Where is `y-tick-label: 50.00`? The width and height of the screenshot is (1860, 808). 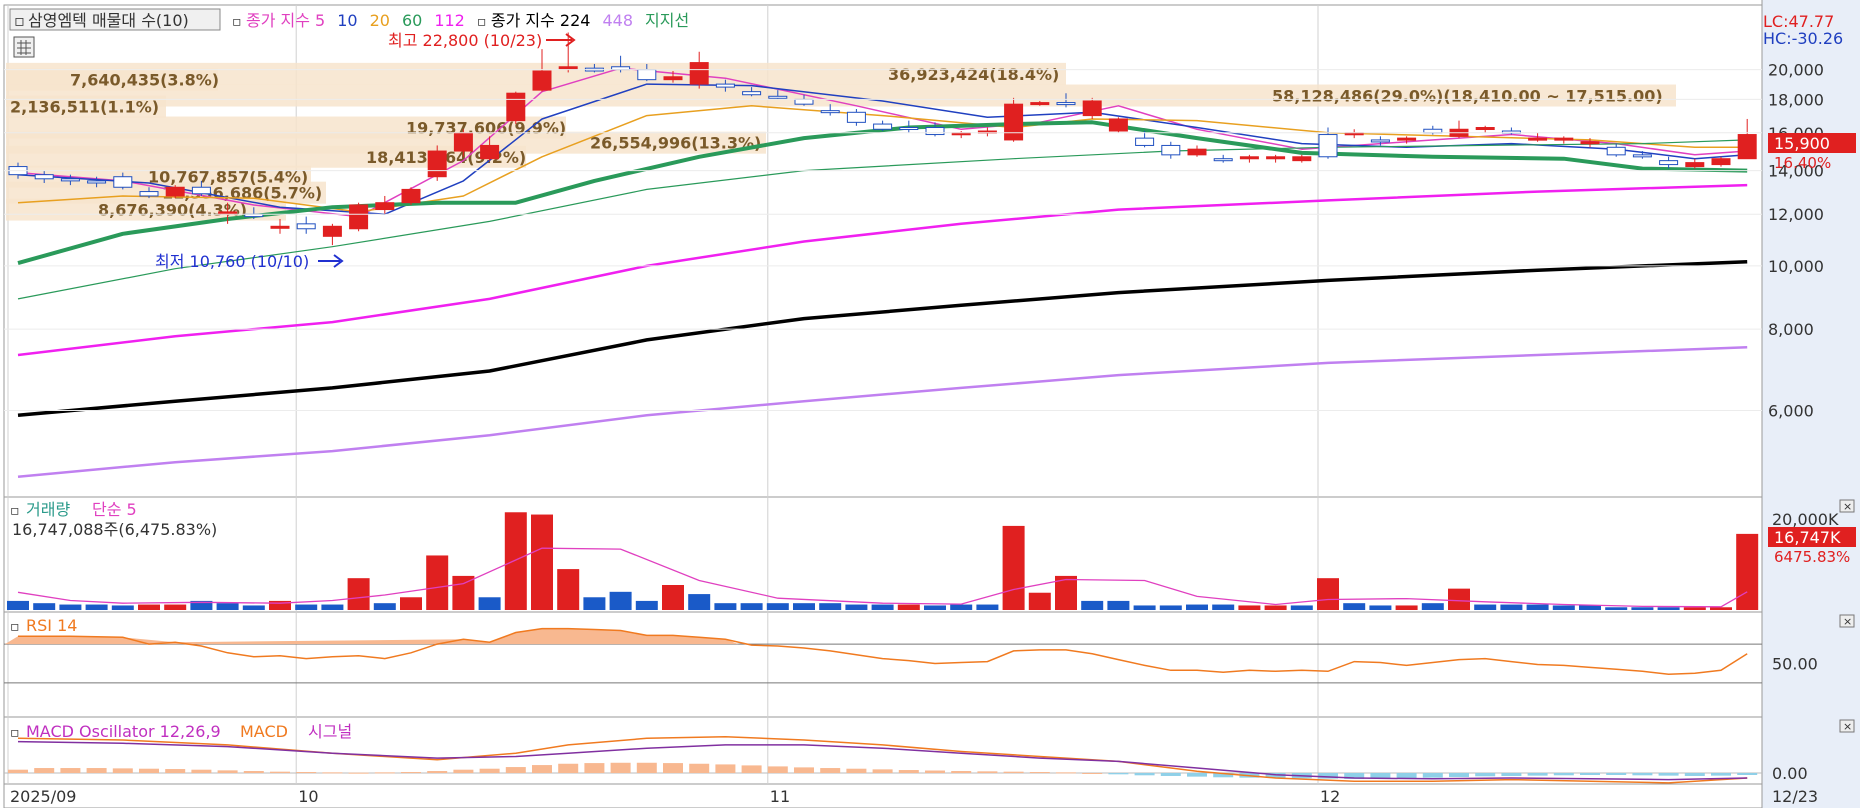 y-tick-label: 50.00 is located at coordinates (1795, 664).